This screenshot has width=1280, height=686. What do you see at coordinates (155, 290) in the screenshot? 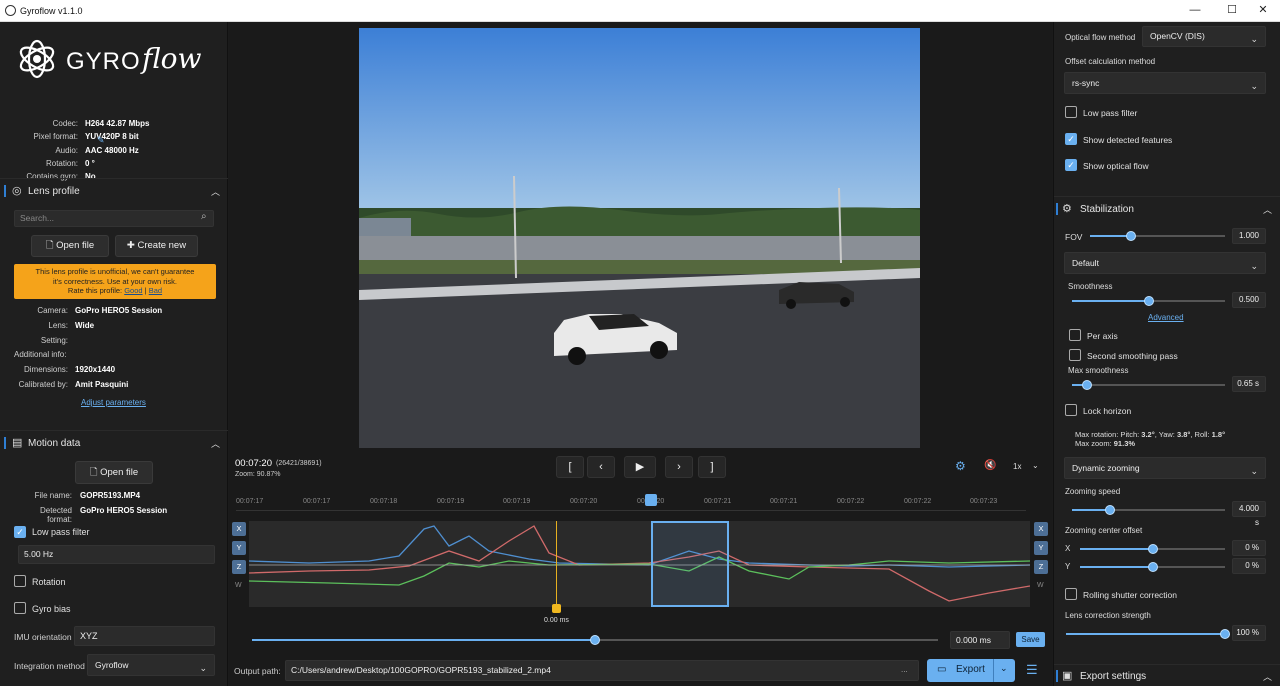
I see `rate-bad-link: Bad` at bounding box center [155, 290].